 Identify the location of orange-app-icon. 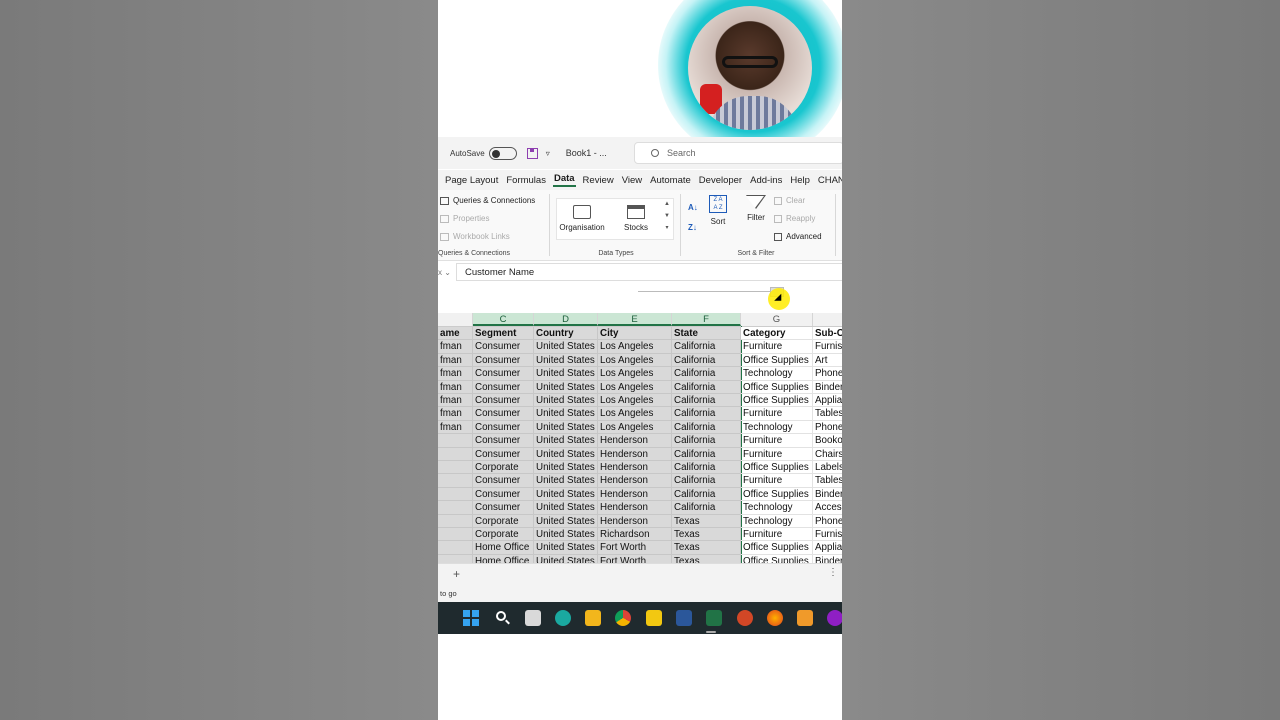
(805, 618).